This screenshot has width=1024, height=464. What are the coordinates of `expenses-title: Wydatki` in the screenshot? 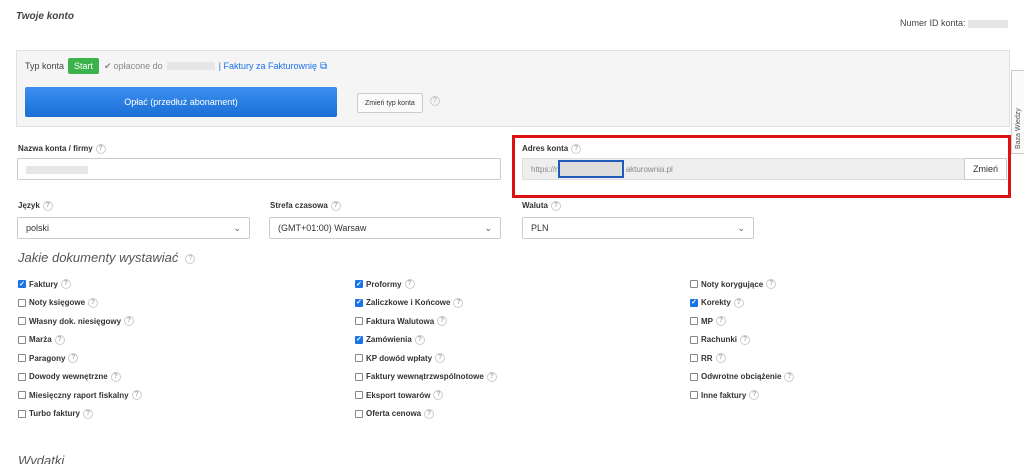 It's located at (41, 458).